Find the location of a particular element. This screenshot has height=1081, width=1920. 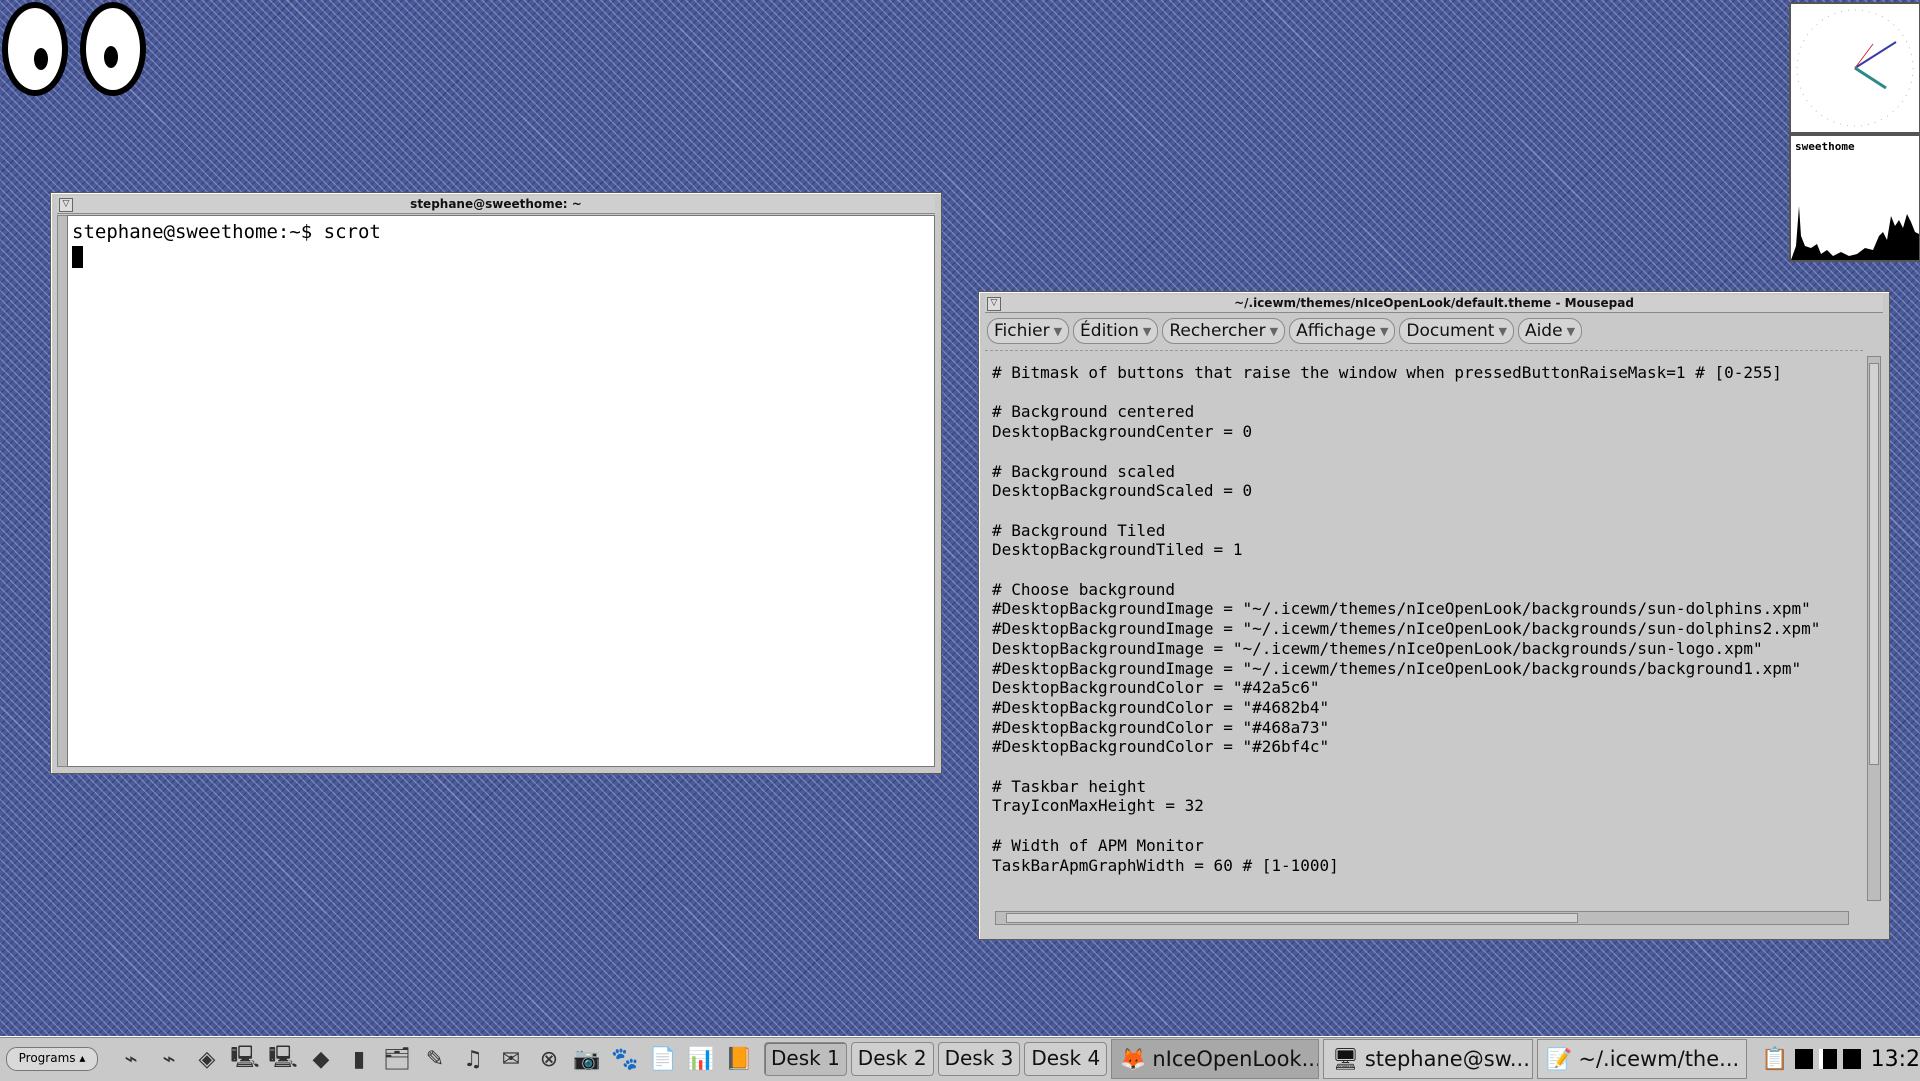

mail-icon: ✉ is located at coordinates (511, 1059).